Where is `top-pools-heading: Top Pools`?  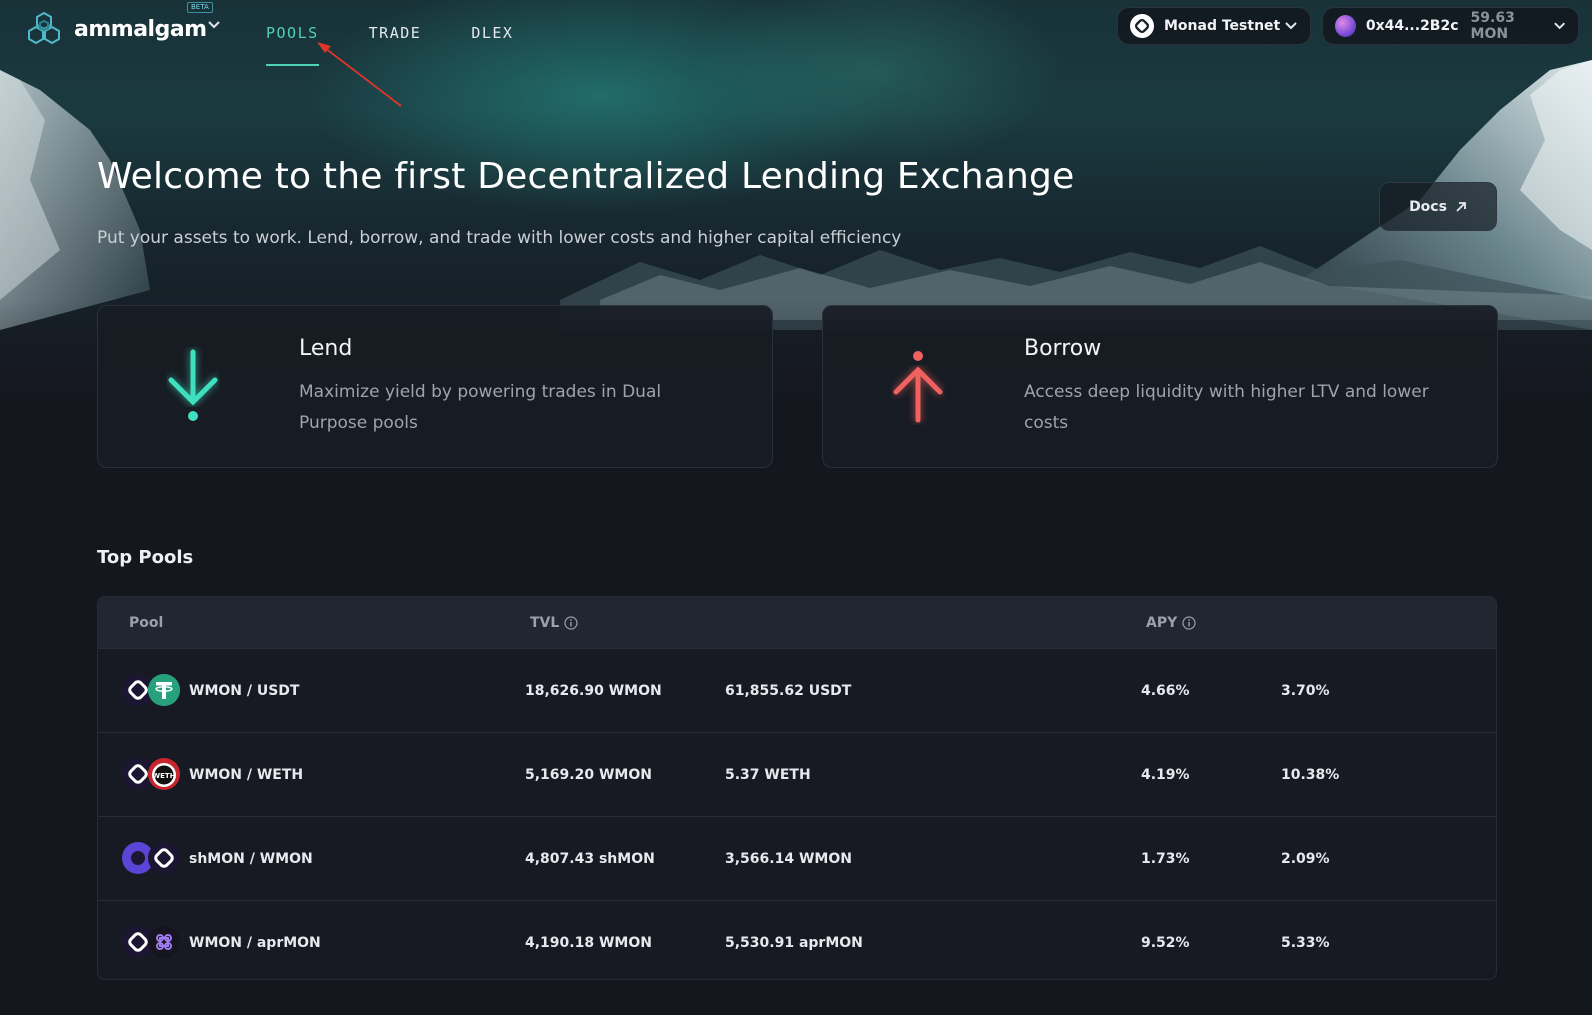
top-pools-heading: Top Pools is located at coordinates (145, 557).